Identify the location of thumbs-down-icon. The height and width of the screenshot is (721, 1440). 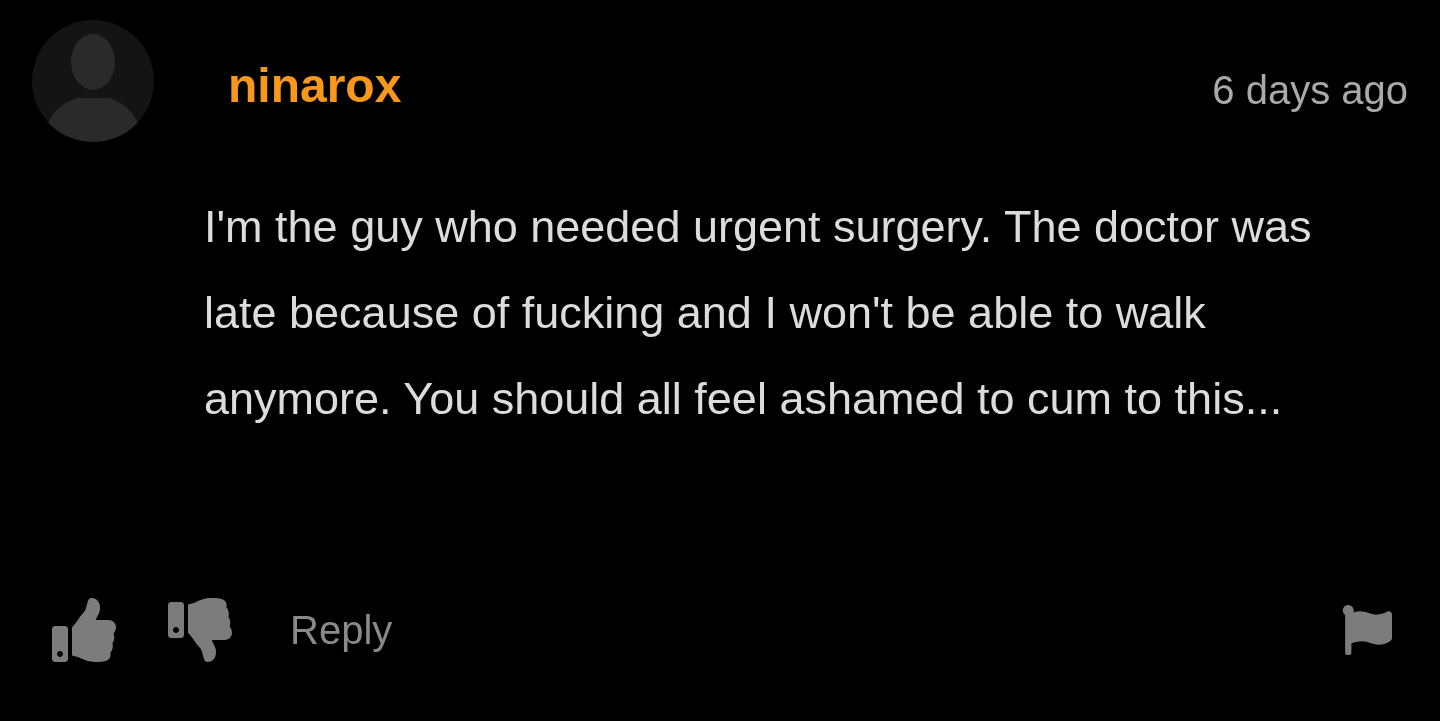
(200, 630).